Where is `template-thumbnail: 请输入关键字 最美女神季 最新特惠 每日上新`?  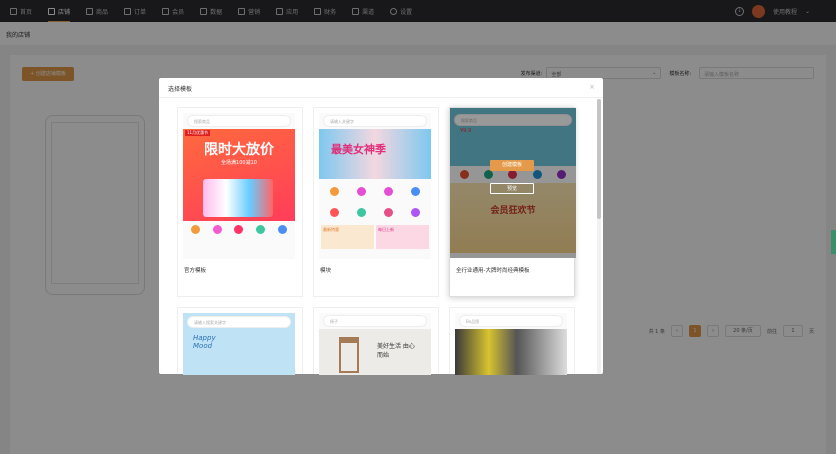 template-thumbnail: 请输入关键字 最美女神季 最新特惠 每日上新 is located at coordinates (375, 186).